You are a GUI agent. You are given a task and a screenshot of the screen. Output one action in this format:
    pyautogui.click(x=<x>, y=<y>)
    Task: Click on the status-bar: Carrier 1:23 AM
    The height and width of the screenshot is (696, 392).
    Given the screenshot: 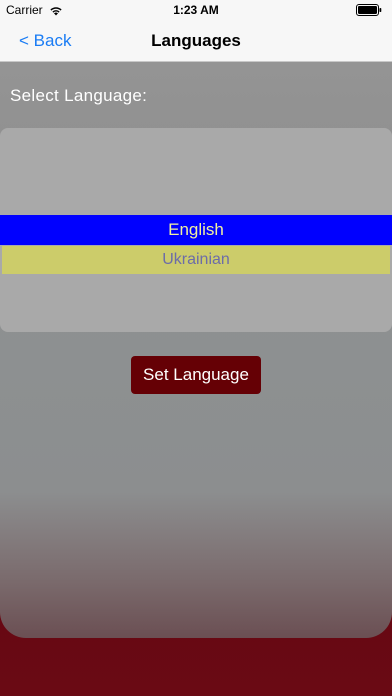 What is the action you would take?
    pyautogui.click(x=196, y=10)
    